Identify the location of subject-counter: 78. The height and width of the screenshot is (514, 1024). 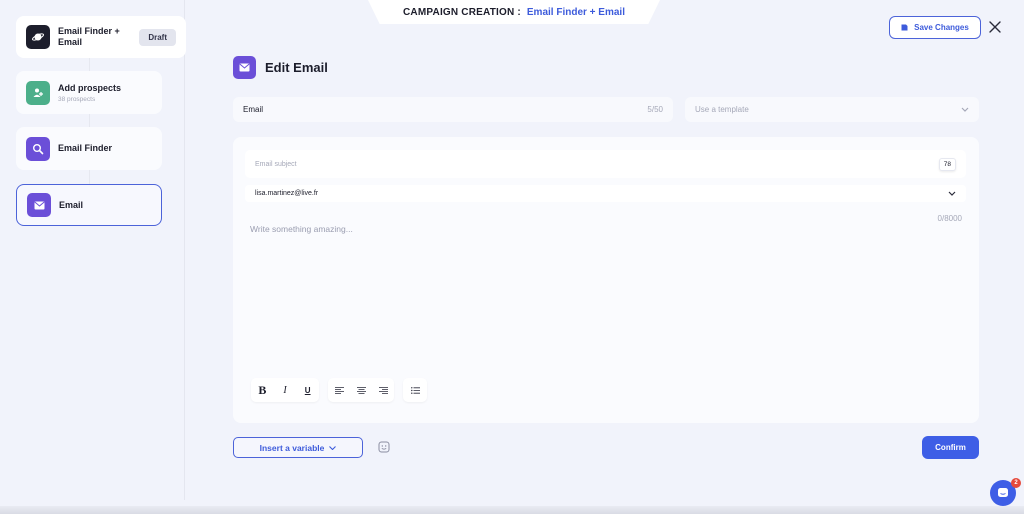
(947, 164).